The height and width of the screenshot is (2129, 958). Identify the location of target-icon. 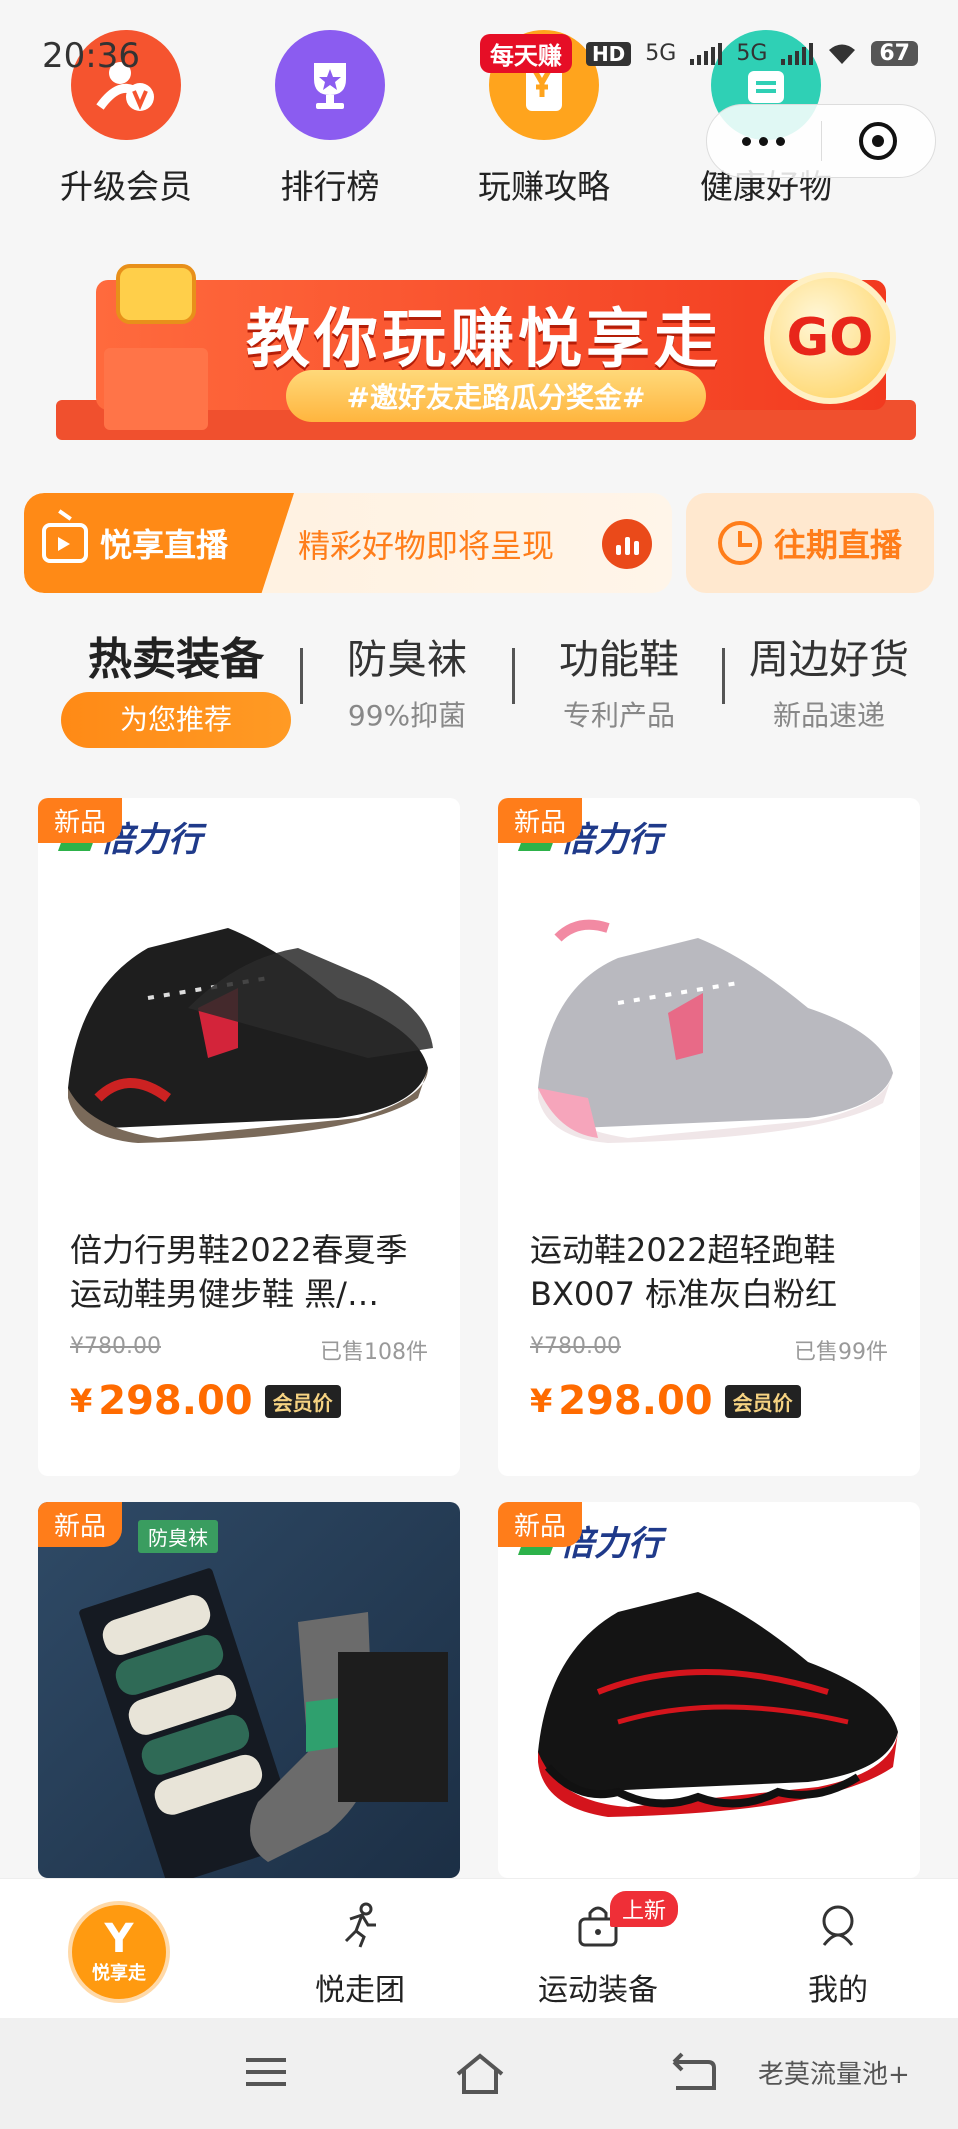
(878, 141).